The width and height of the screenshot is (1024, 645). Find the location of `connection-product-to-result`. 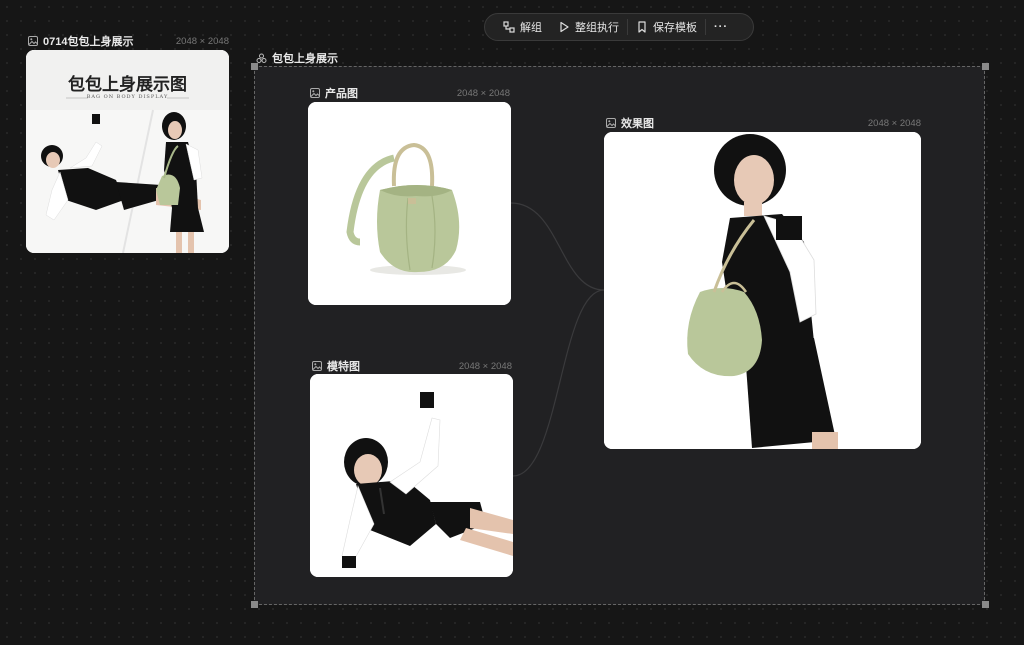

connection-product-to-result is located at coordinates (557, 246).